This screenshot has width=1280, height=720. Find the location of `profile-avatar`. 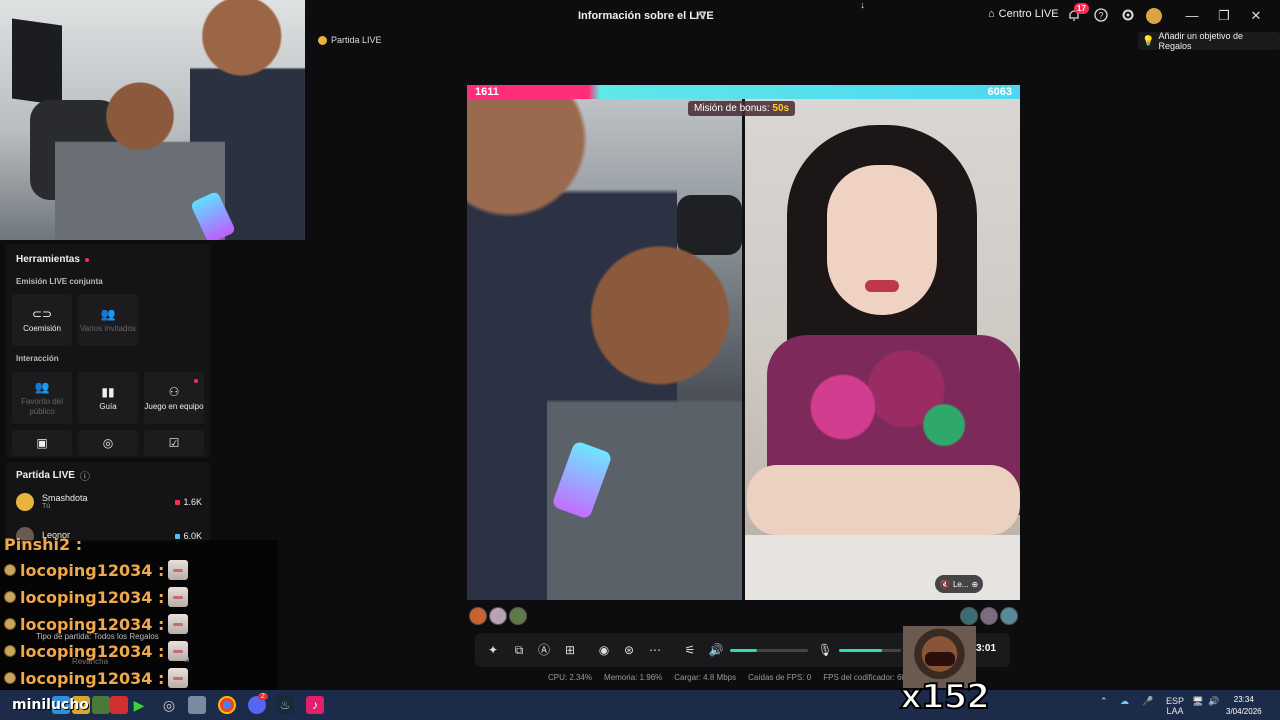

profile-avatar is located at coordinates (1154, 16).